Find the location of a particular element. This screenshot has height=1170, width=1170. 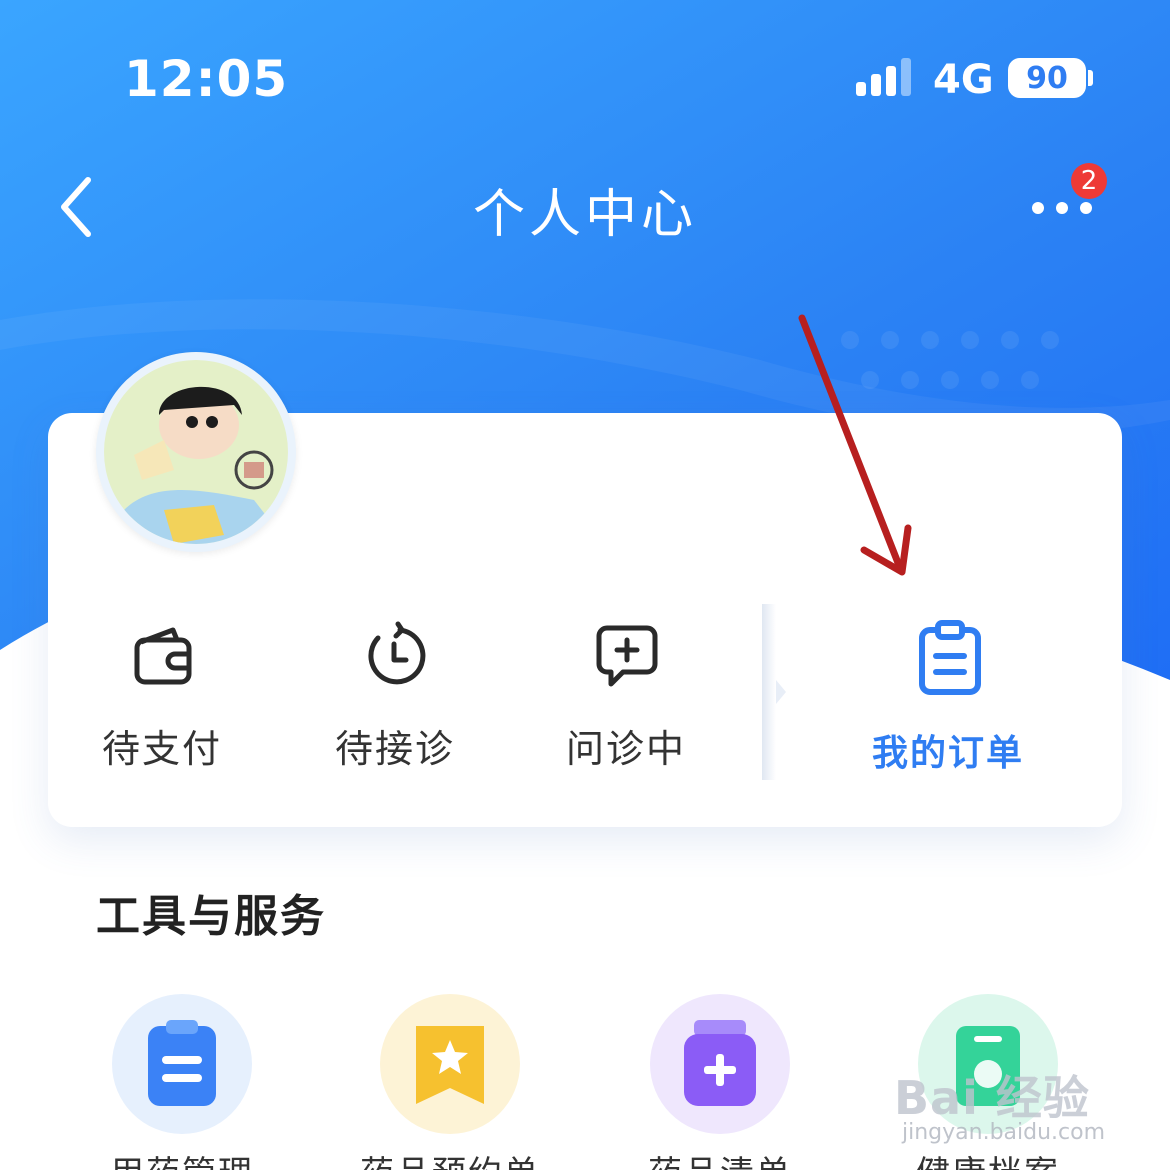

bookmark-star-icon is located at coordinates (450, 1065).